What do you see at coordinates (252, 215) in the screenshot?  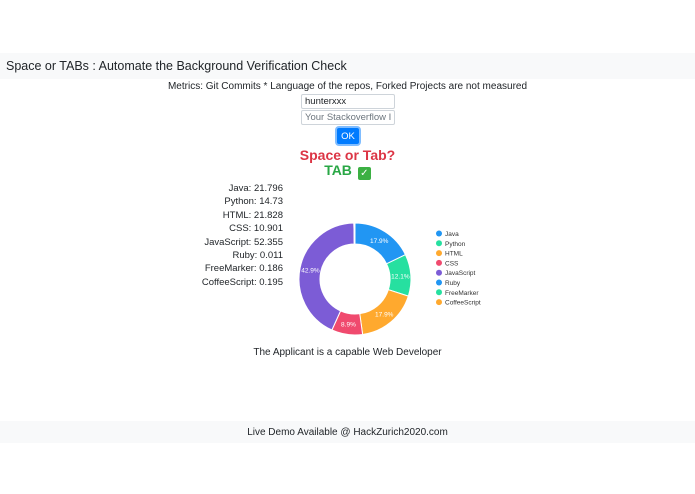 I see `language-stat-row: HTML: 21.828` at bounding box center [252, 215].